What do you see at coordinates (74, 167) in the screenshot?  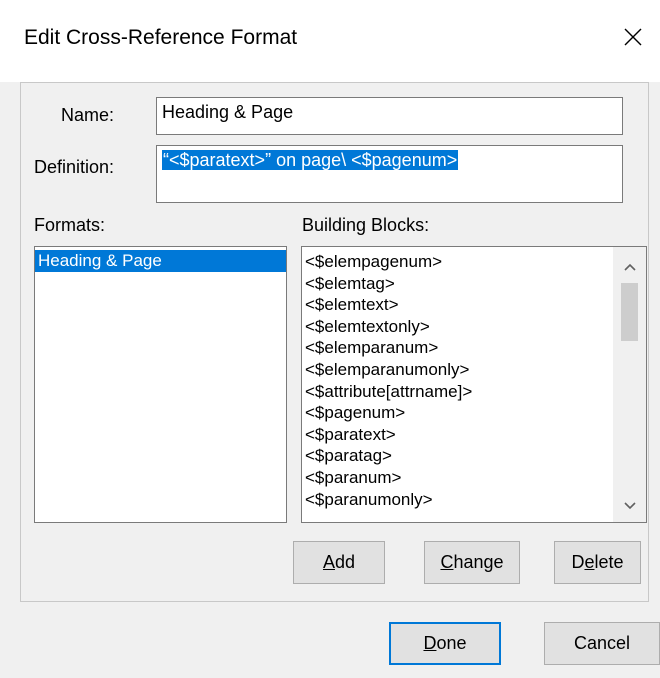 I see `definition-label: Definition:` at bounding box center [74, 167].